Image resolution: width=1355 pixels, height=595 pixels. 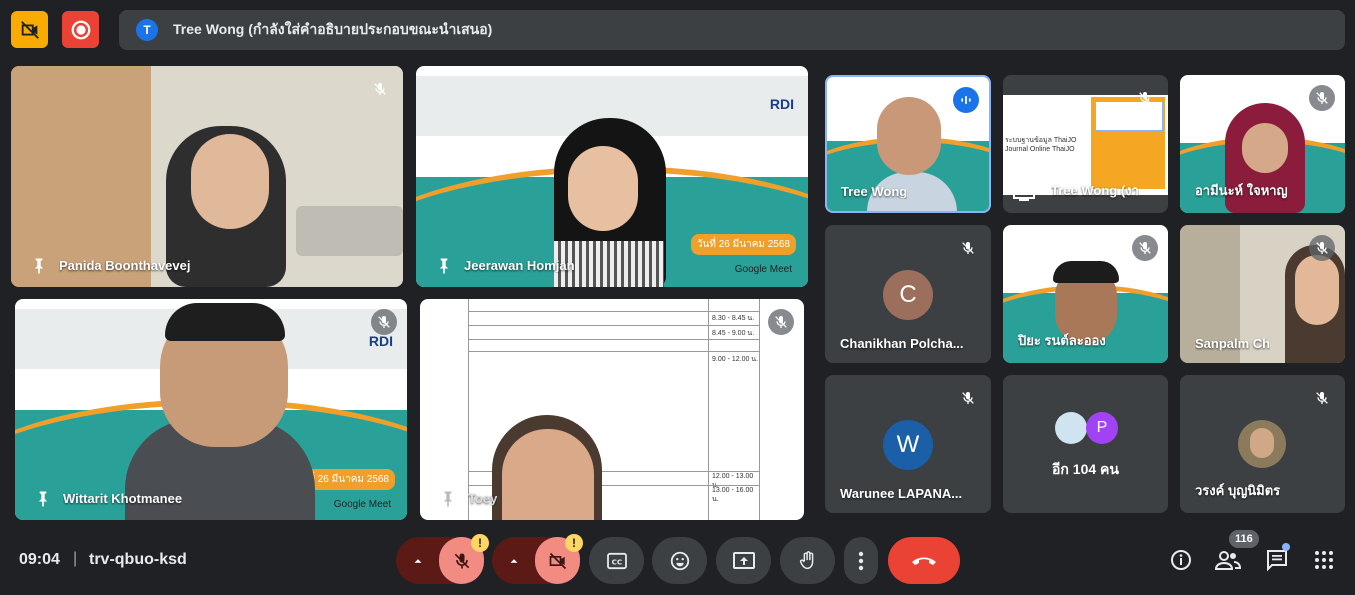 What do you see at coordinates (123, 498) in the screenshot?
I see `participant-name: Wittarit Khotmanee` at bounding box center [123, 498].